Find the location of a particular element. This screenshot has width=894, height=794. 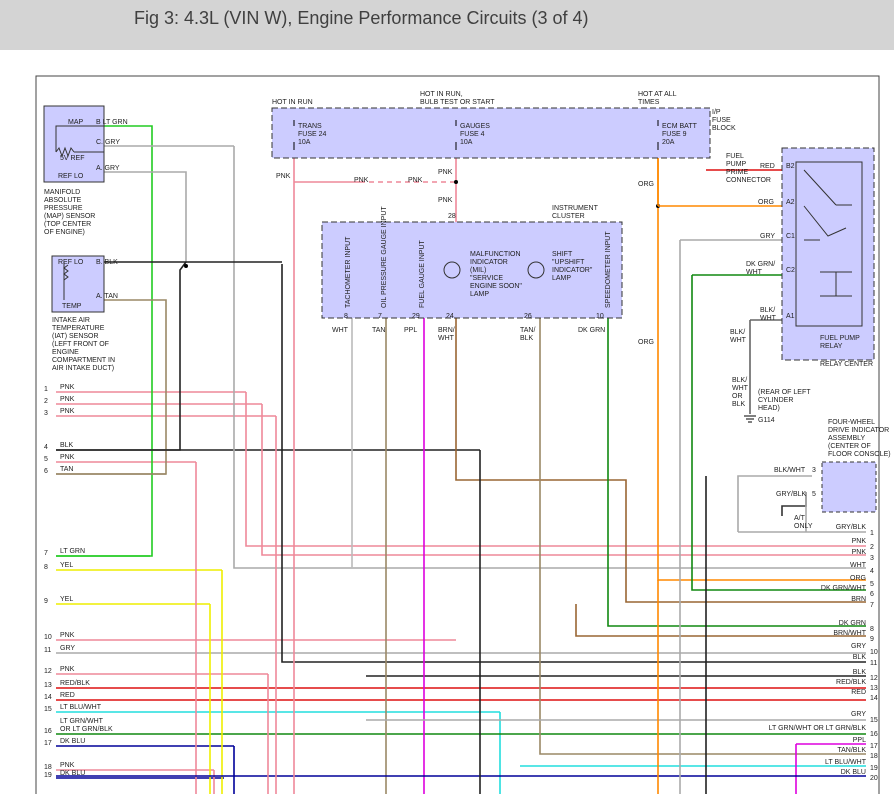

label-pnk-trans: PNK is located at coordinates (283, 176).